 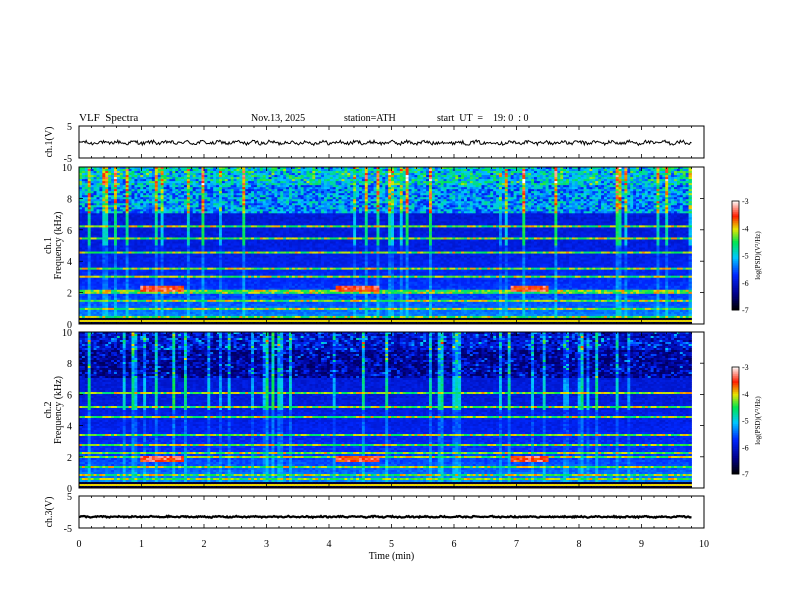 I want to click on ch1-waveform-line, so click(x=385, y=142).